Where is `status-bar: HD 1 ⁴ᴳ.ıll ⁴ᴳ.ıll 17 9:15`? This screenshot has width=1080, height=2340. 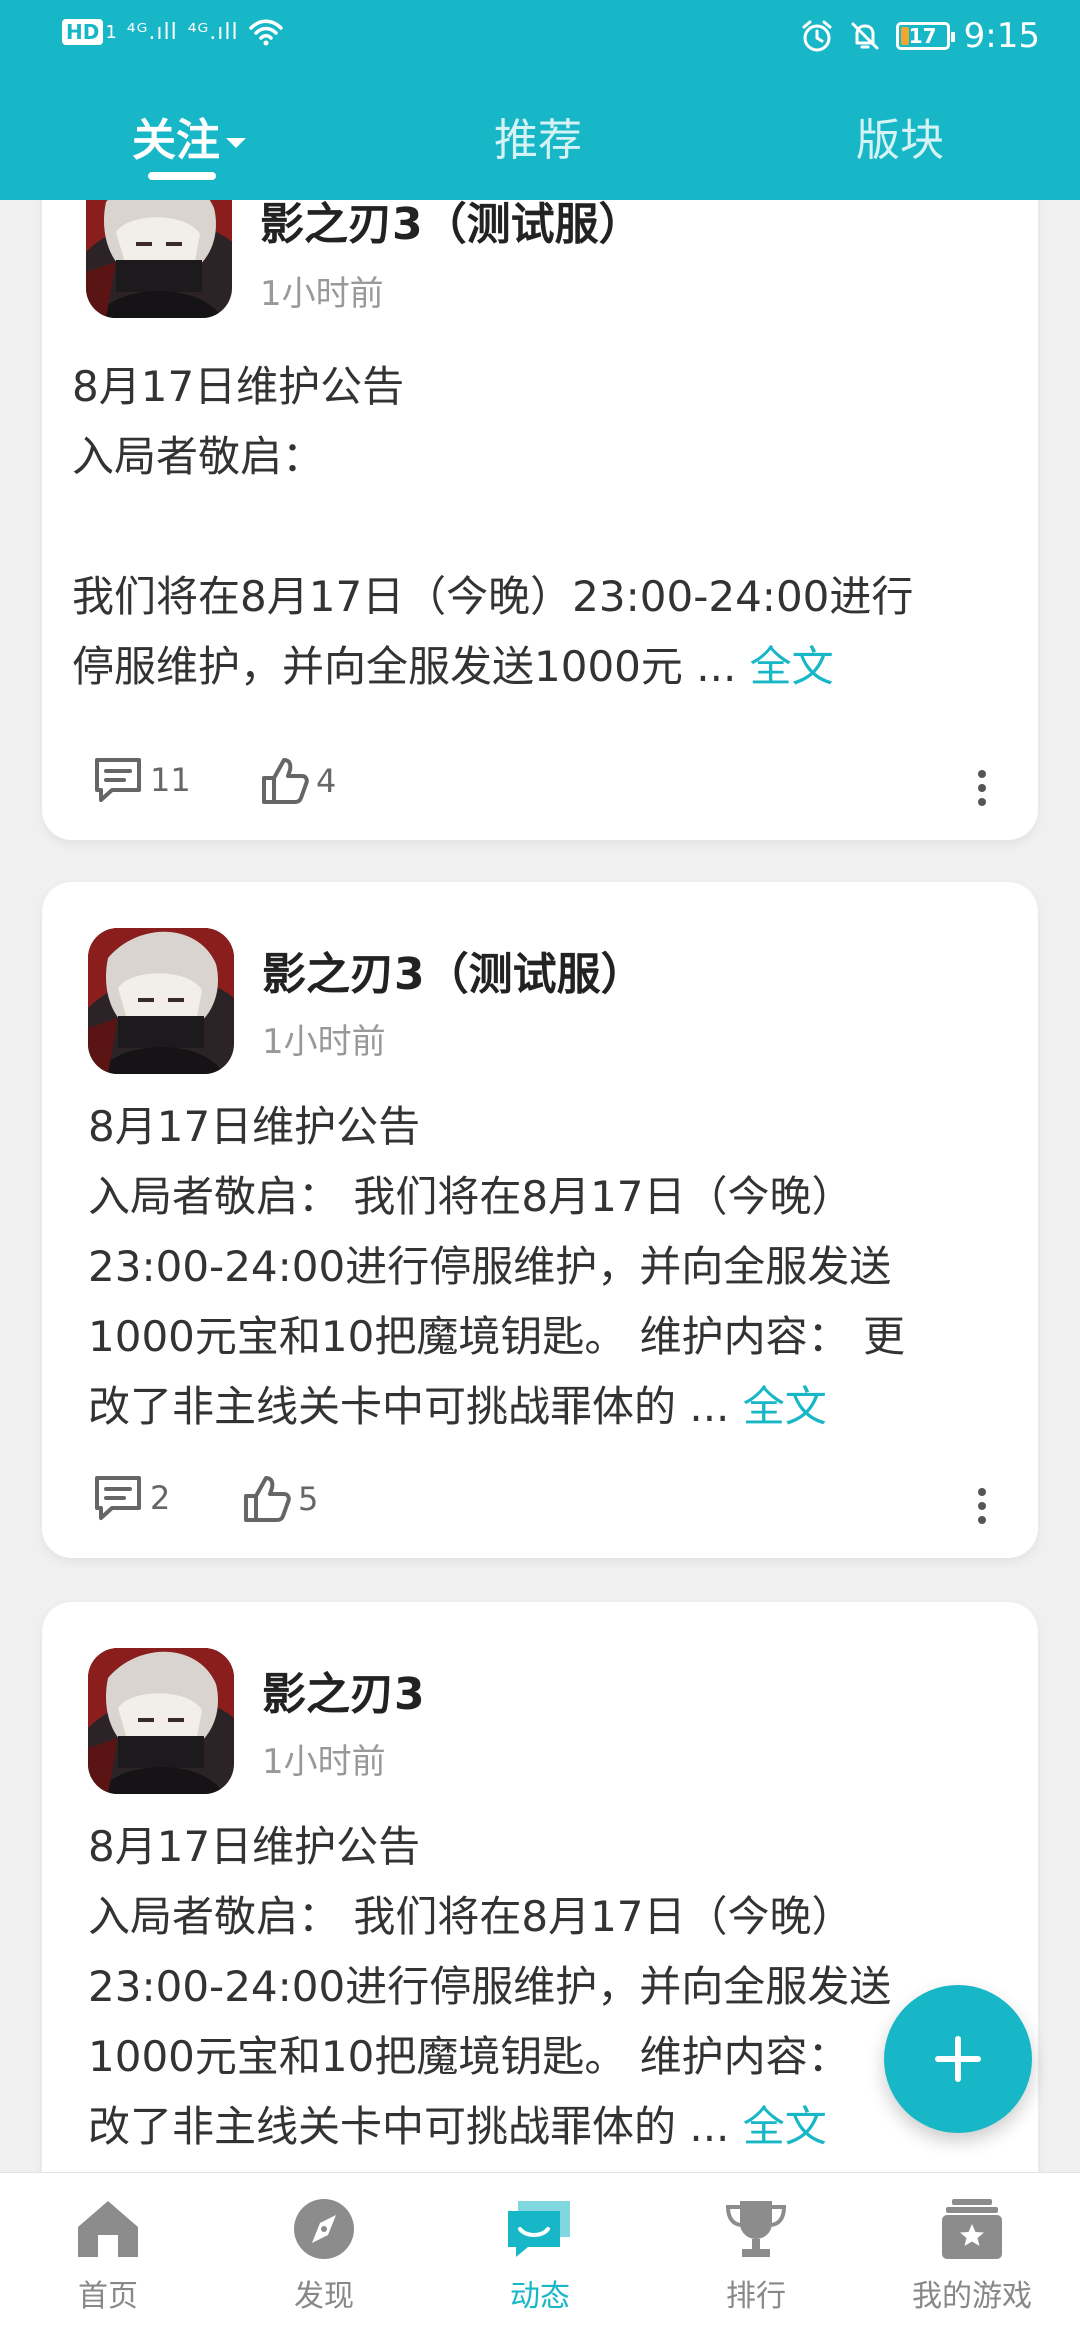 status-bar: HD 1 ⁴ᴳ.ıll ⁴ᴳ.ıll 17 9:15 is located at coordinates (540, 40).